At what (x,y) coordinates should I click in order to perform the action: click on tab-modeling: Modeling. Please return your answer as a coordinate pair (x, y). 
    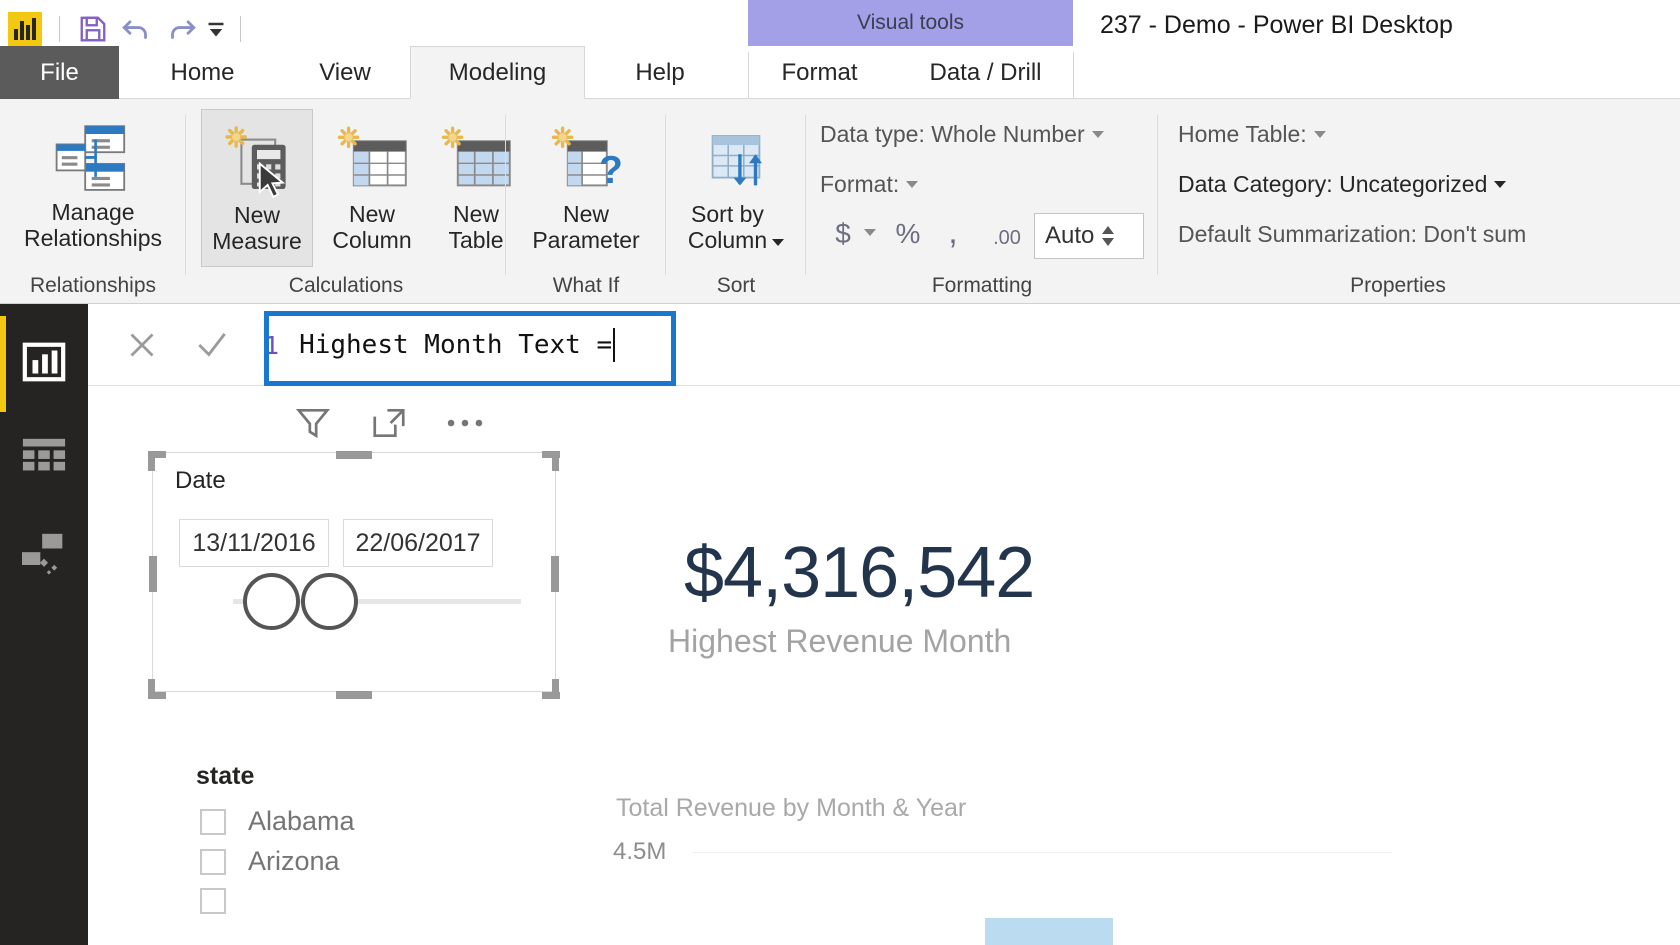
    Looking at the image, I should click on (497, 72).